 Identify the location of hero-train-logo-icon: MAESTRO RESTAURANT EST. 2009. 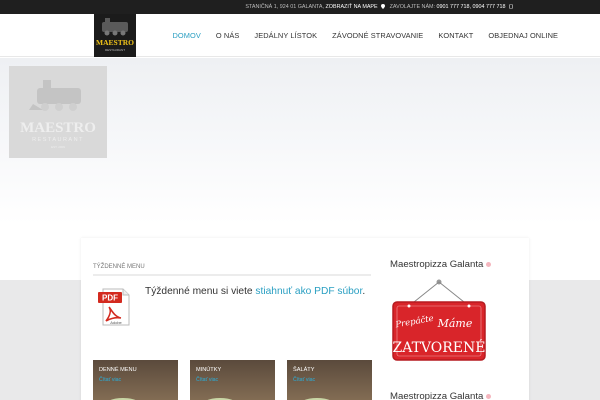
(58, 114).